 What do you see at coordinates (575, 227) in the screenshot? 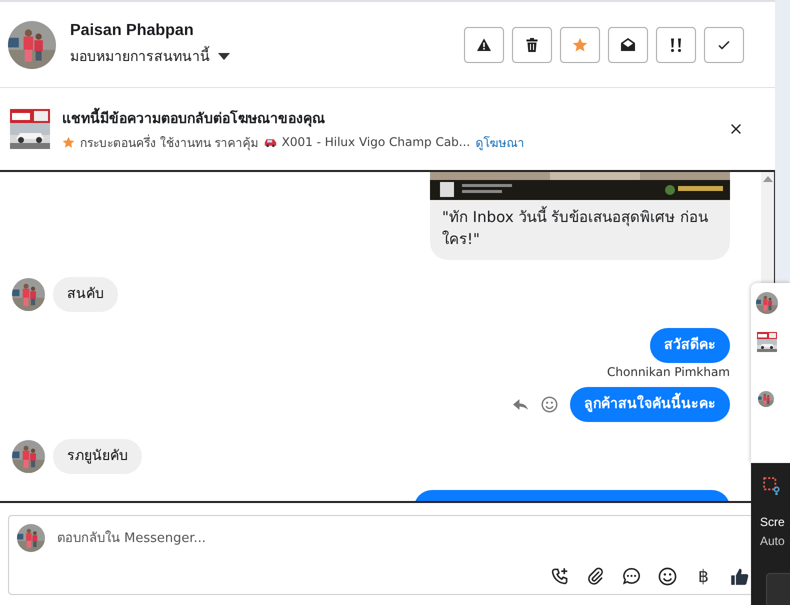
I see `ad-message-text: "ทัก Inbox วันนี้ รับข้อเสนอสุดพิเศษ ก่อนใคร!"` at bounding box center [575, 227].